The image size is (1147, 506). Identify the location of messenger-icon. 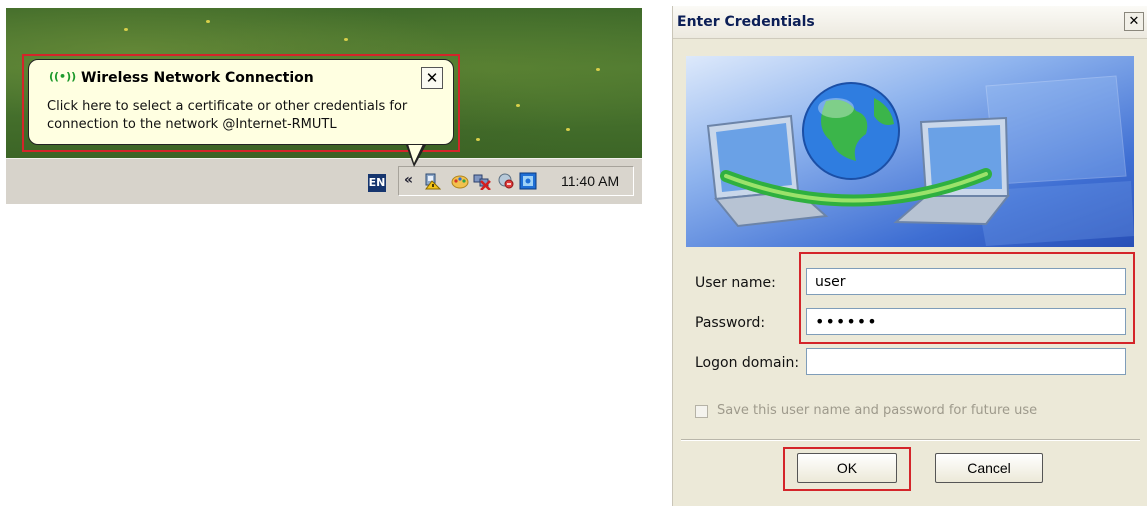
(506, 181).